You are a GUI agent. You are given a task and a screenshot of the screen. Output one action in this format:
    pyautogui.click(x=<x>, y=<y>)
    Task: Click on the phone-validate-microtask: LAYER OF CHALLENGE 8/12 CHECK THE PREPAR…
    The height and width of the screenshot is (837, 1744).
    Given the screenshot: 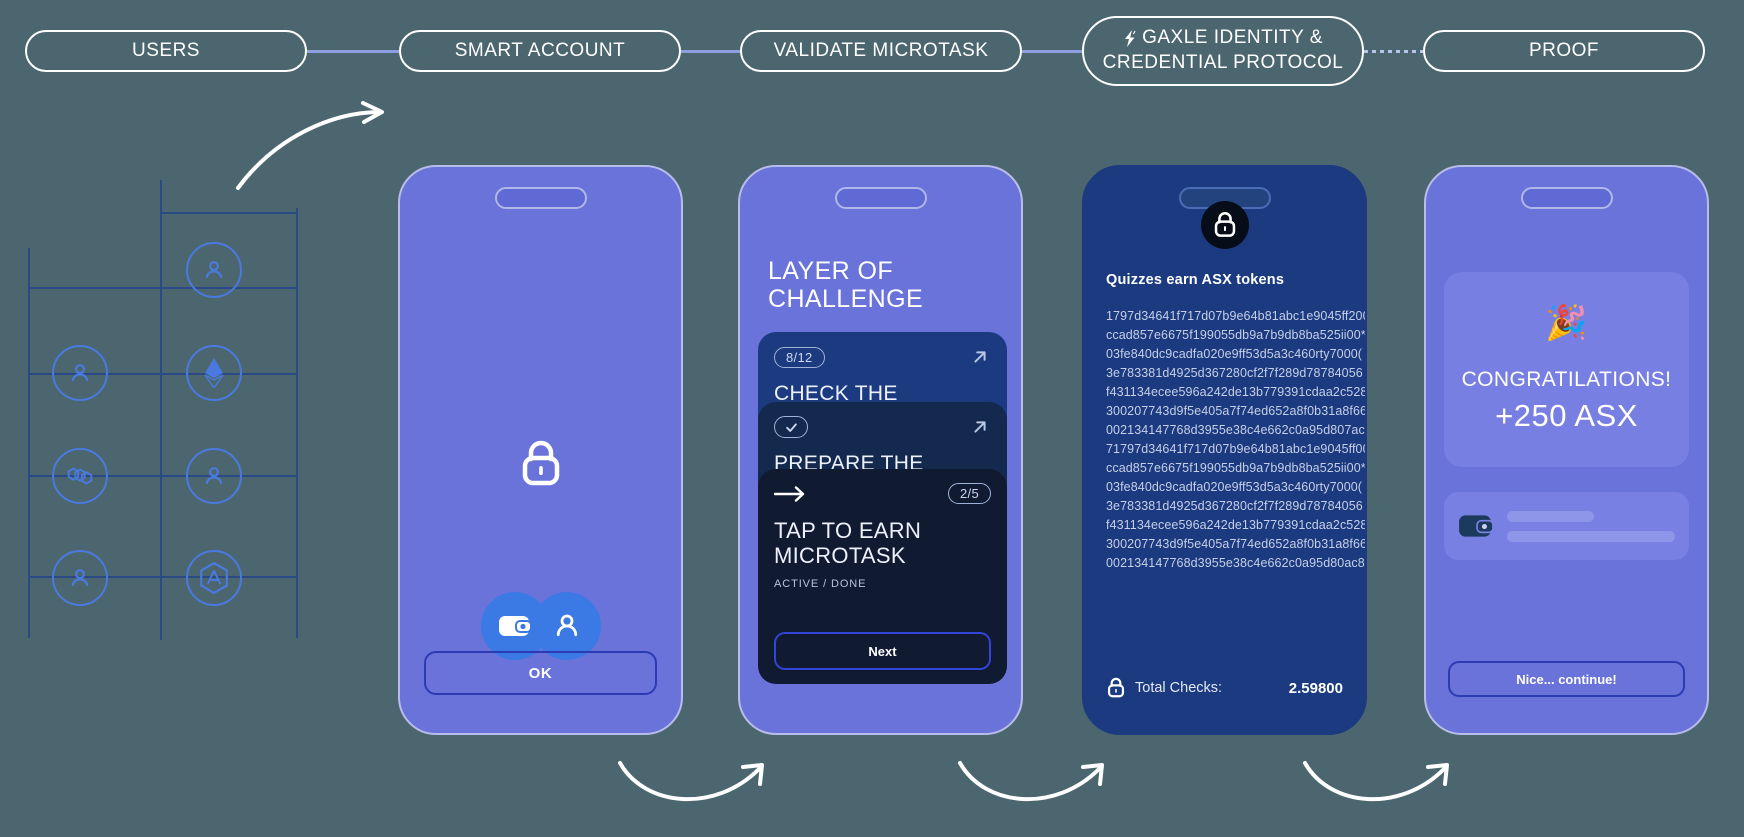 What is the action you would take?
    pyautogui.click(x=880, y=450)
    